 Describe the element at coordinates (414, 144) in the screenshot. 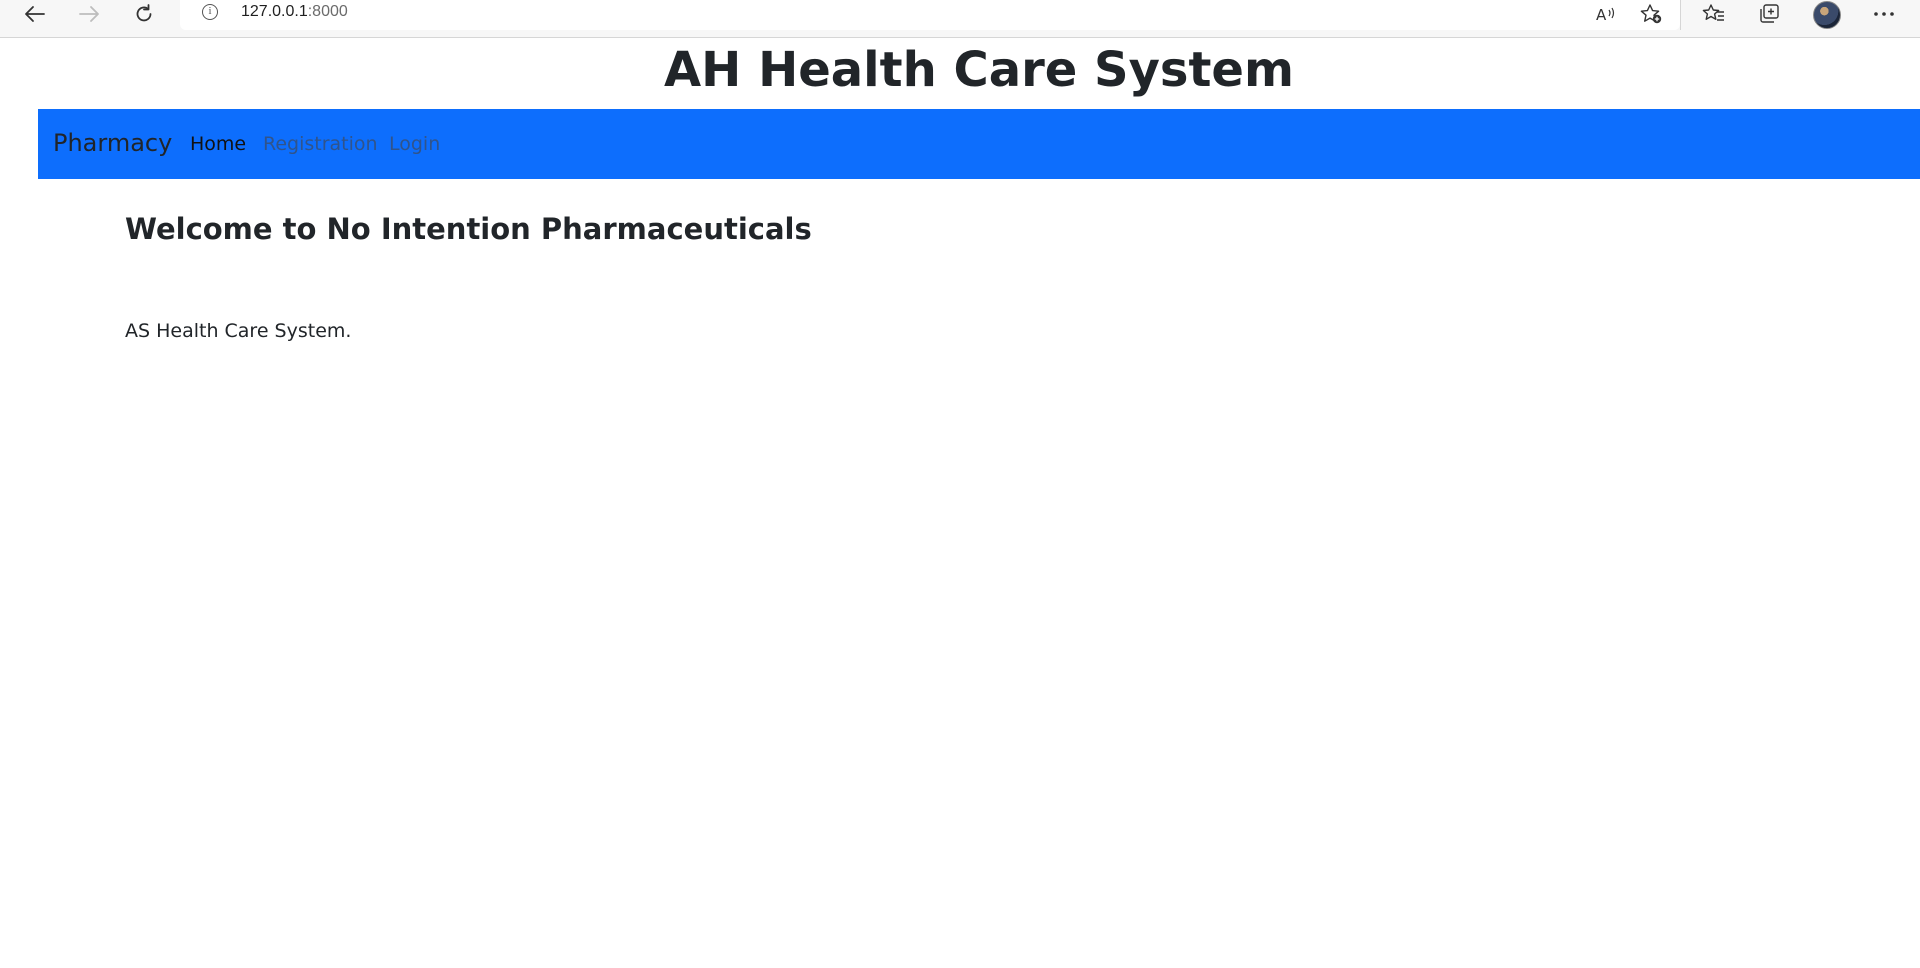

I see `nav-link-login: Login` at that location.